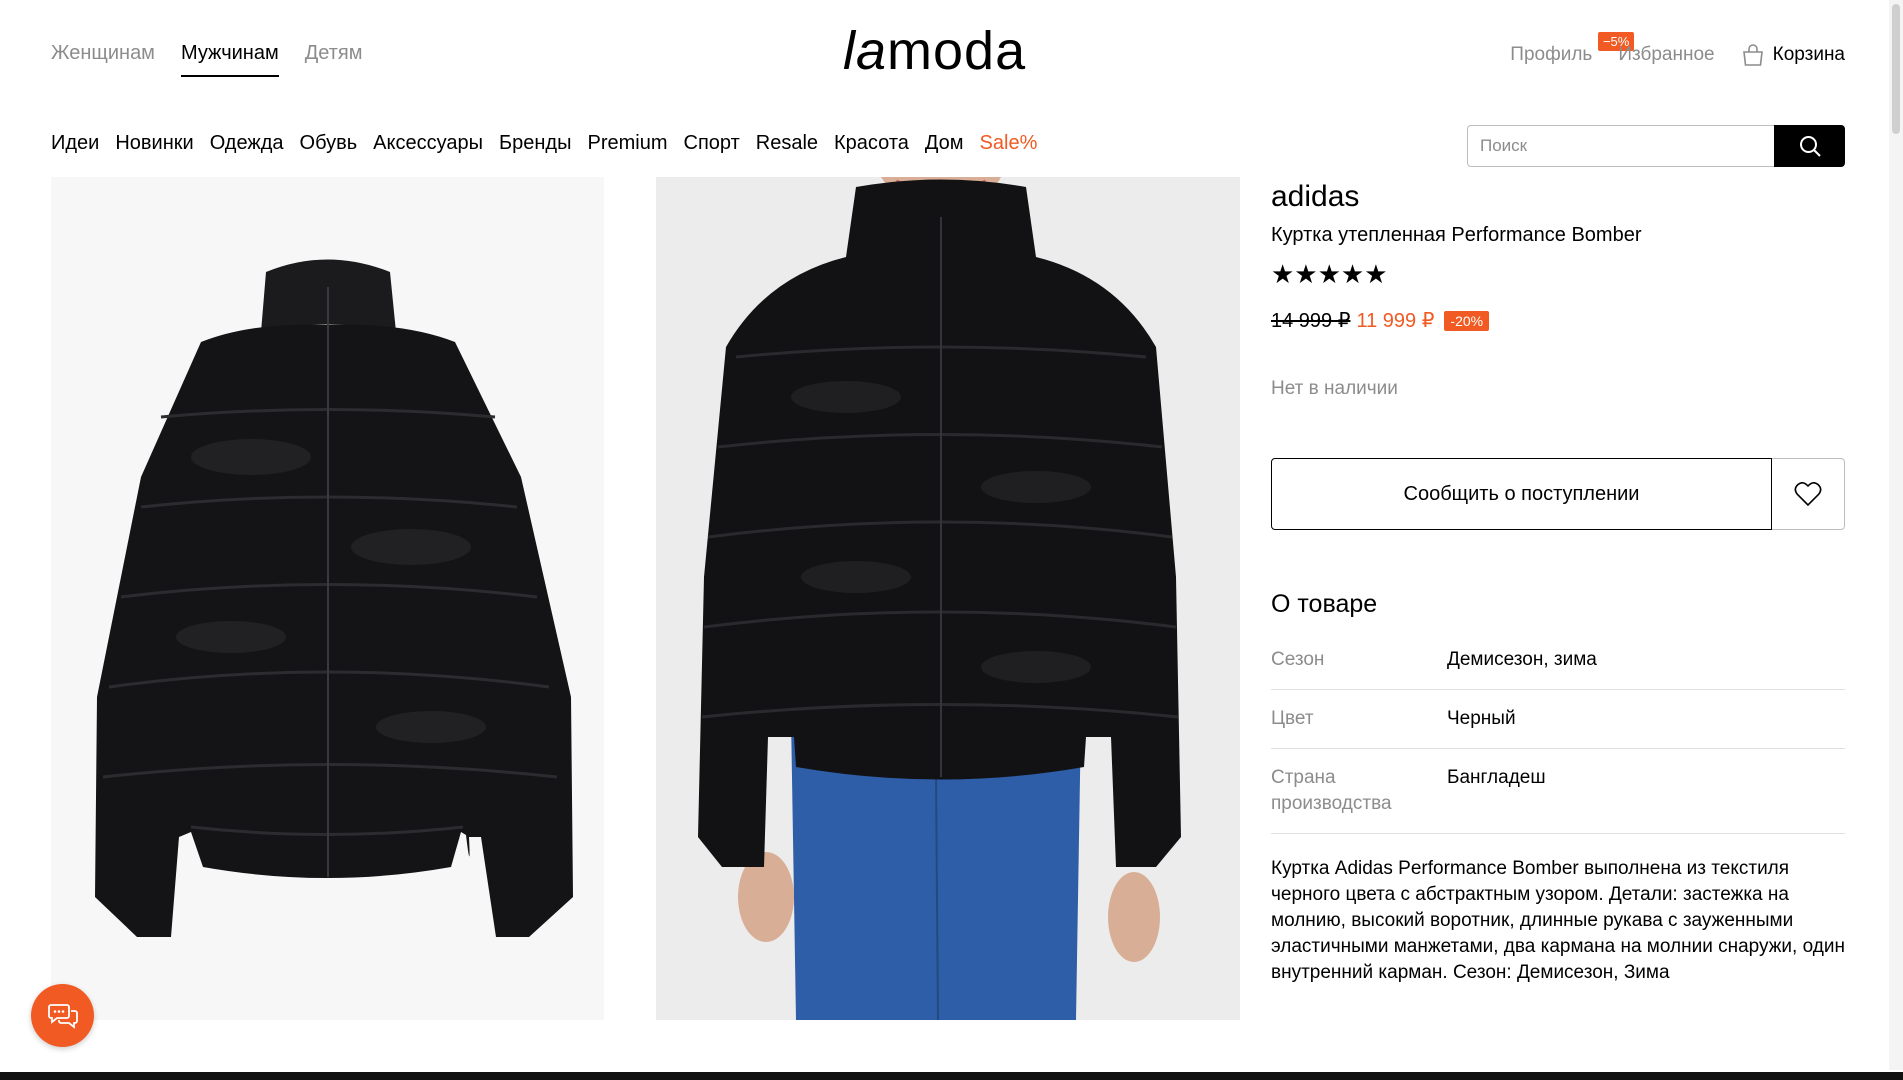  What do you see at coordinates (1395, 321) in the screenshot?
I see `new-price: 11 999 ₽` at bounding box center [1395, 321].